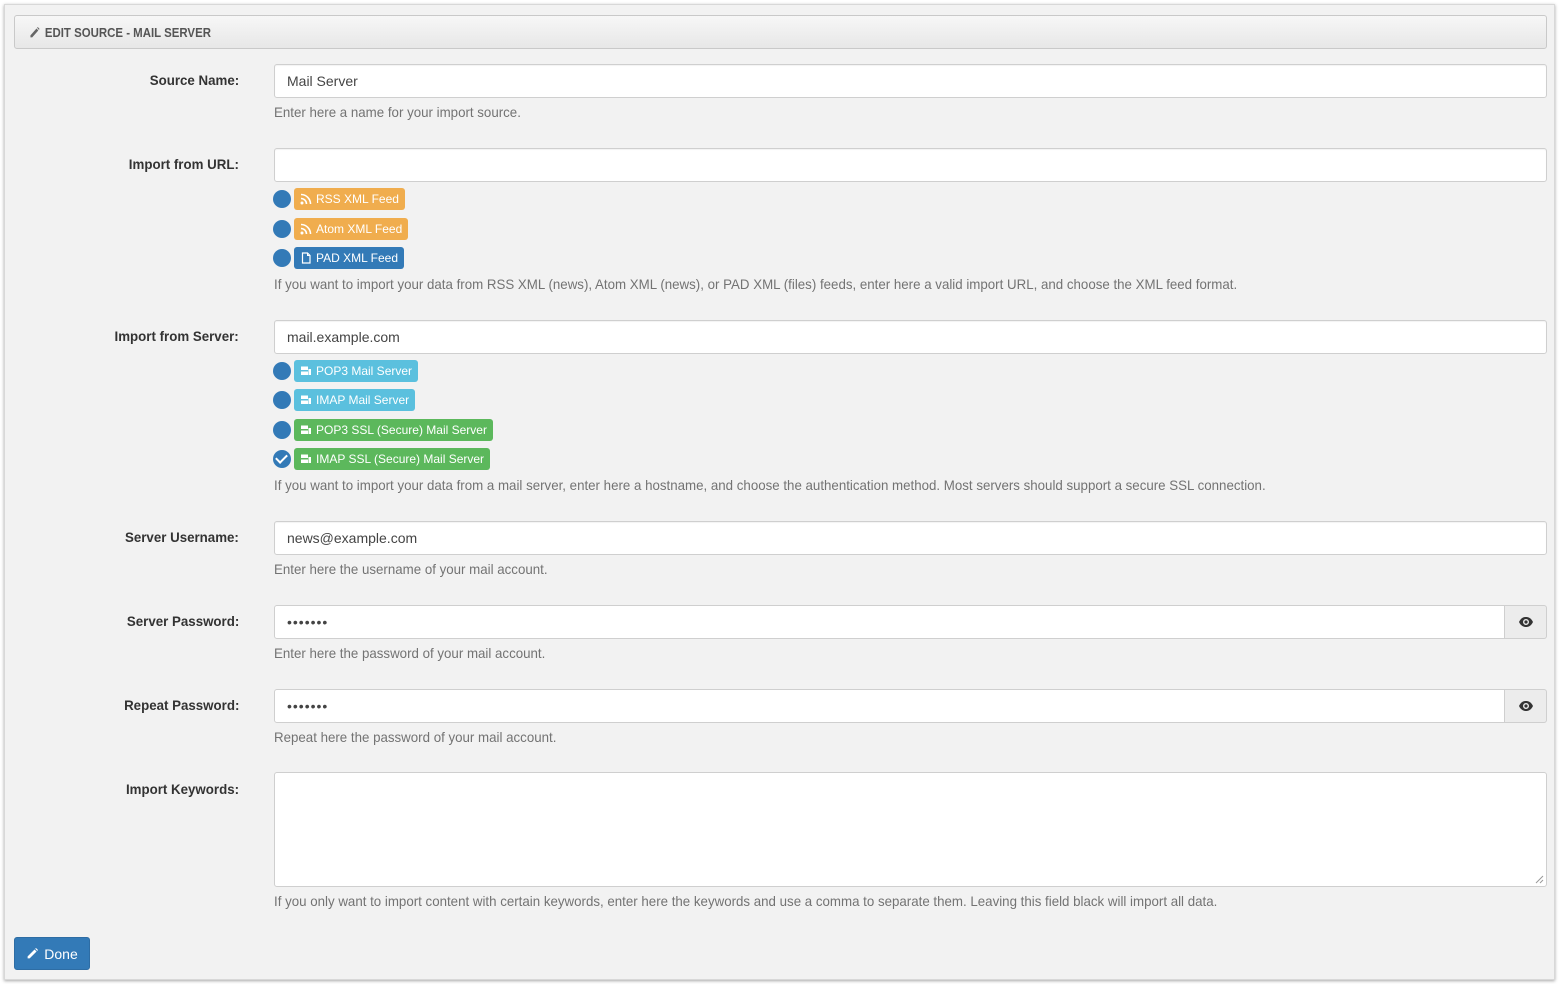  What do you see at coordinates (282, 229) in the screenshot?
I see `radio-atom` at bounding box center [282, 229].